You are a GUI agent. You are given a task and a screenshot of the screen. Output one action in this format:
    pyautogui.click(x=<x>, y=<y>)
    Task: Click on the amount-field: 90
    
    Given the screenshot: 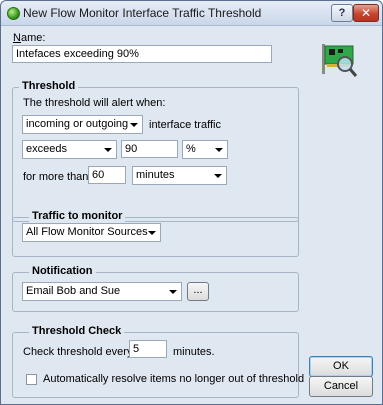 What is the action you would take?
    pyautogui.click(x=149, y=149)
    